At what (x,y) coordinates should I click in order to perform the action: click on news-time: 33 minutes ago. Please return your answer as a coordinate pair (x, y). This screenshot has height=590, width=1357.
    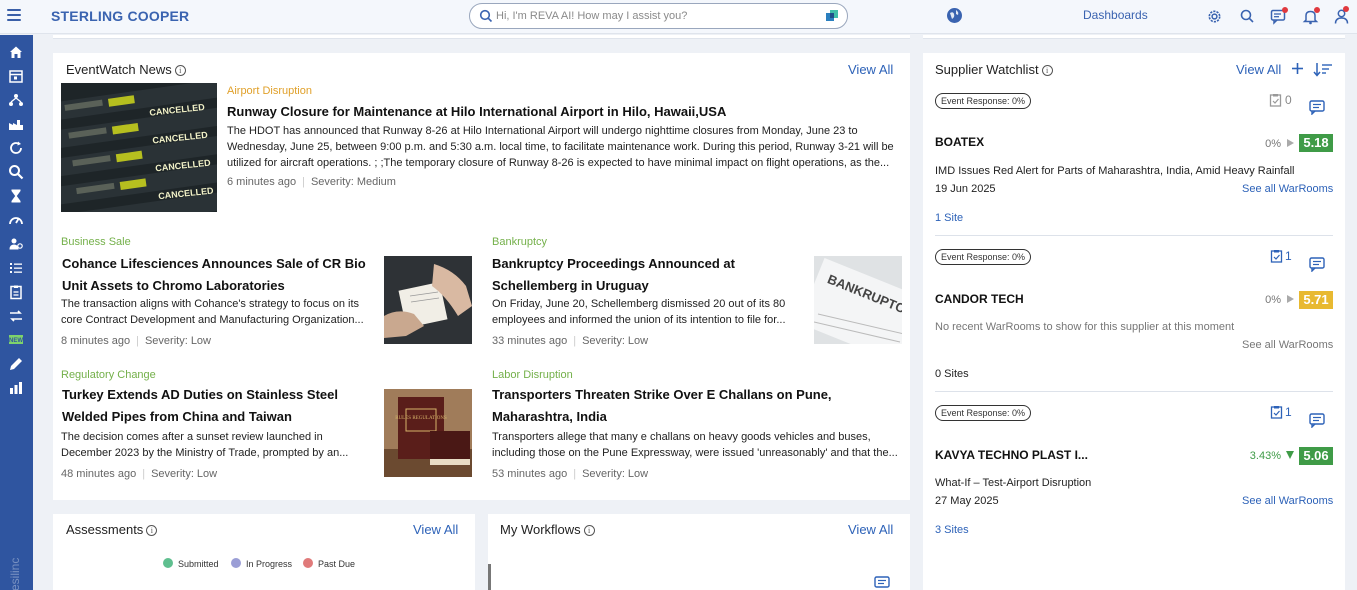
    Looking at the image, I should click on (530, 341).